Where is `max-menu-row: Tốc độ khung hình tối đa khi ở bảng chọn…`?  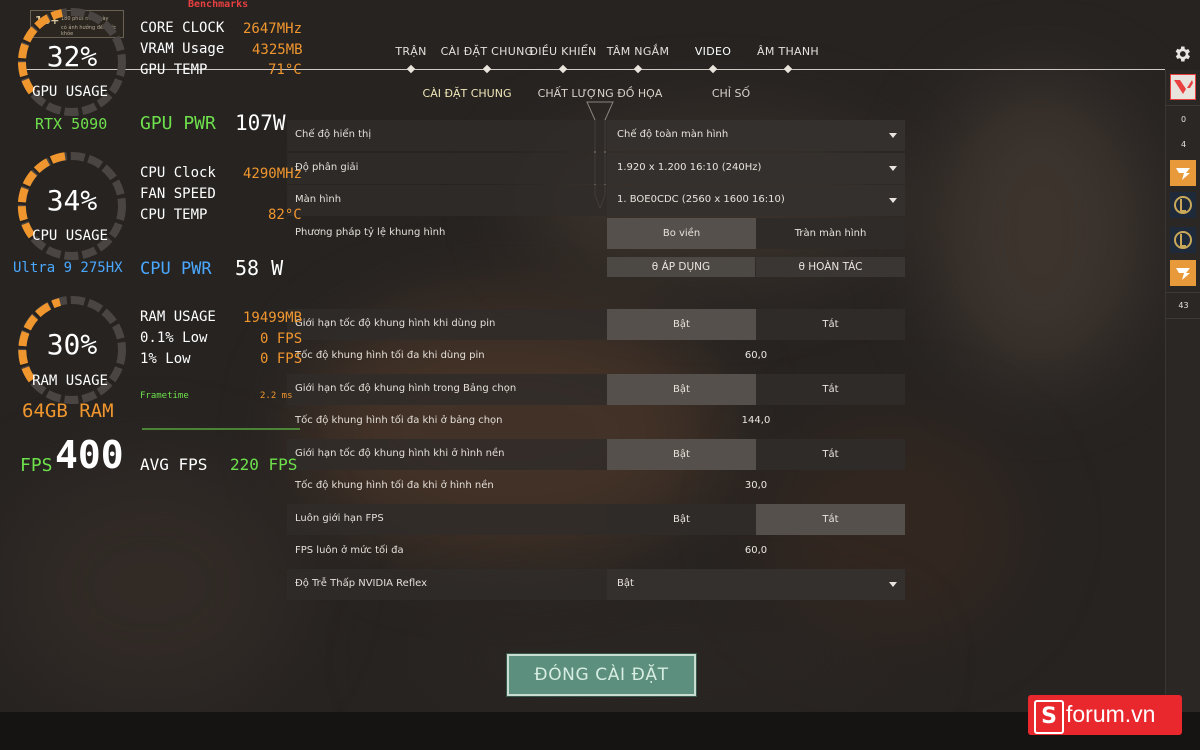 max-menu-row: Tốc độ khung hình tối đa khi ở bảng chọn… is located at coordinates (596, 421).